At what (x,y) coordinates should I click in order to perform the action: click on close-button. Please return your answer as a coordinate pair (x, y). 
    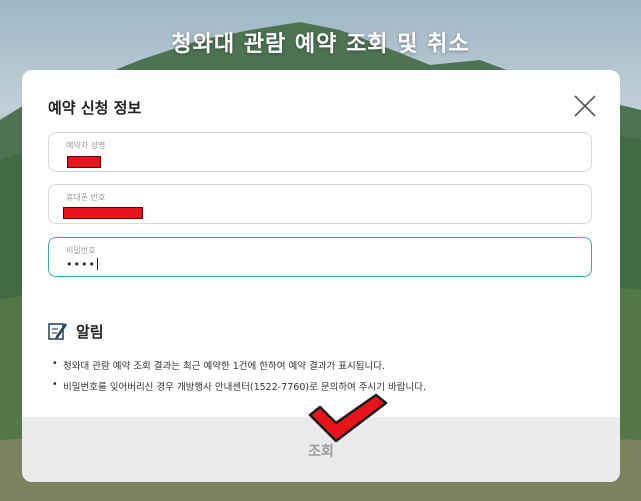
    Looking at the image, I should click on (585, 106).